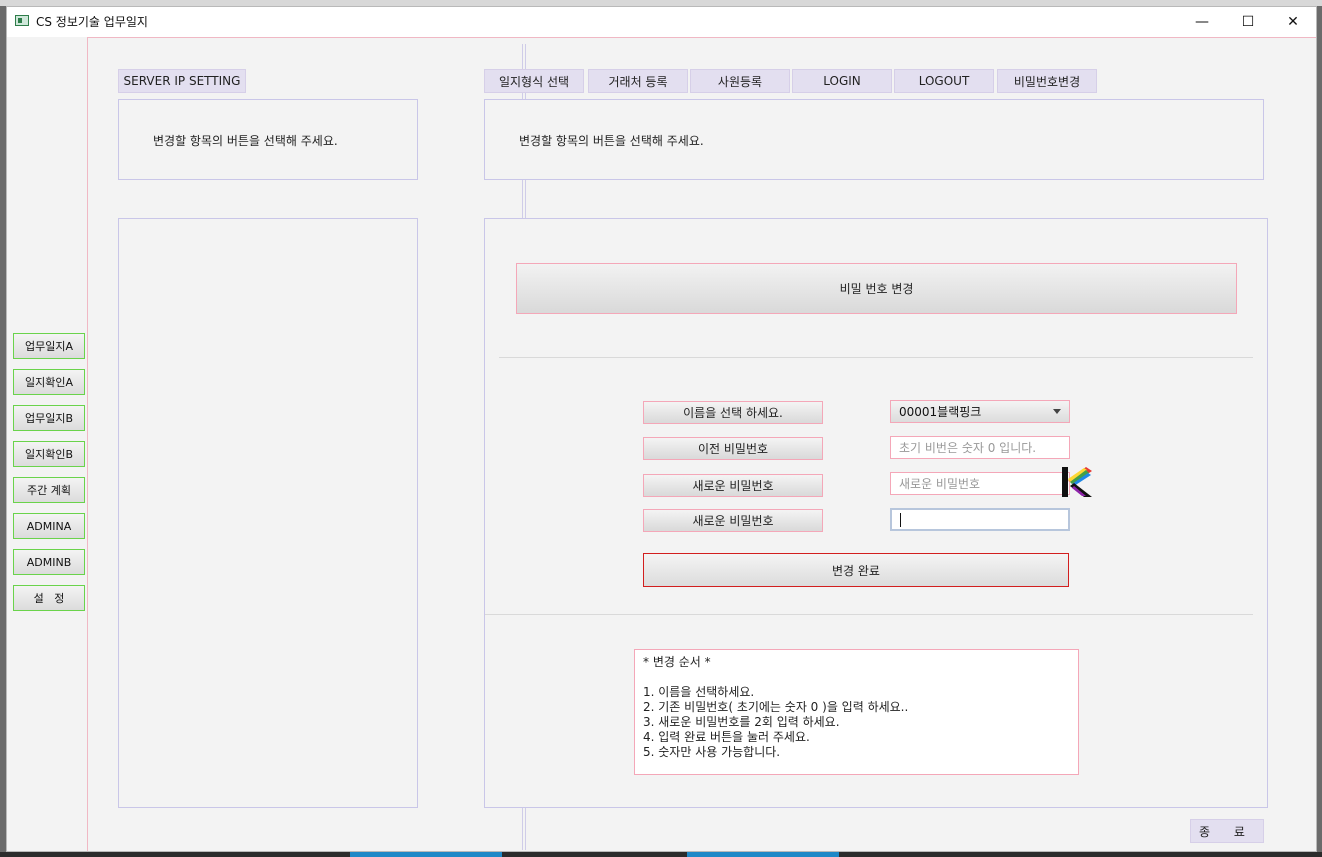  What do you see at coordinates (22, 20) in the screenshot?
I see `app-icon` at bounding box center [22, 20].